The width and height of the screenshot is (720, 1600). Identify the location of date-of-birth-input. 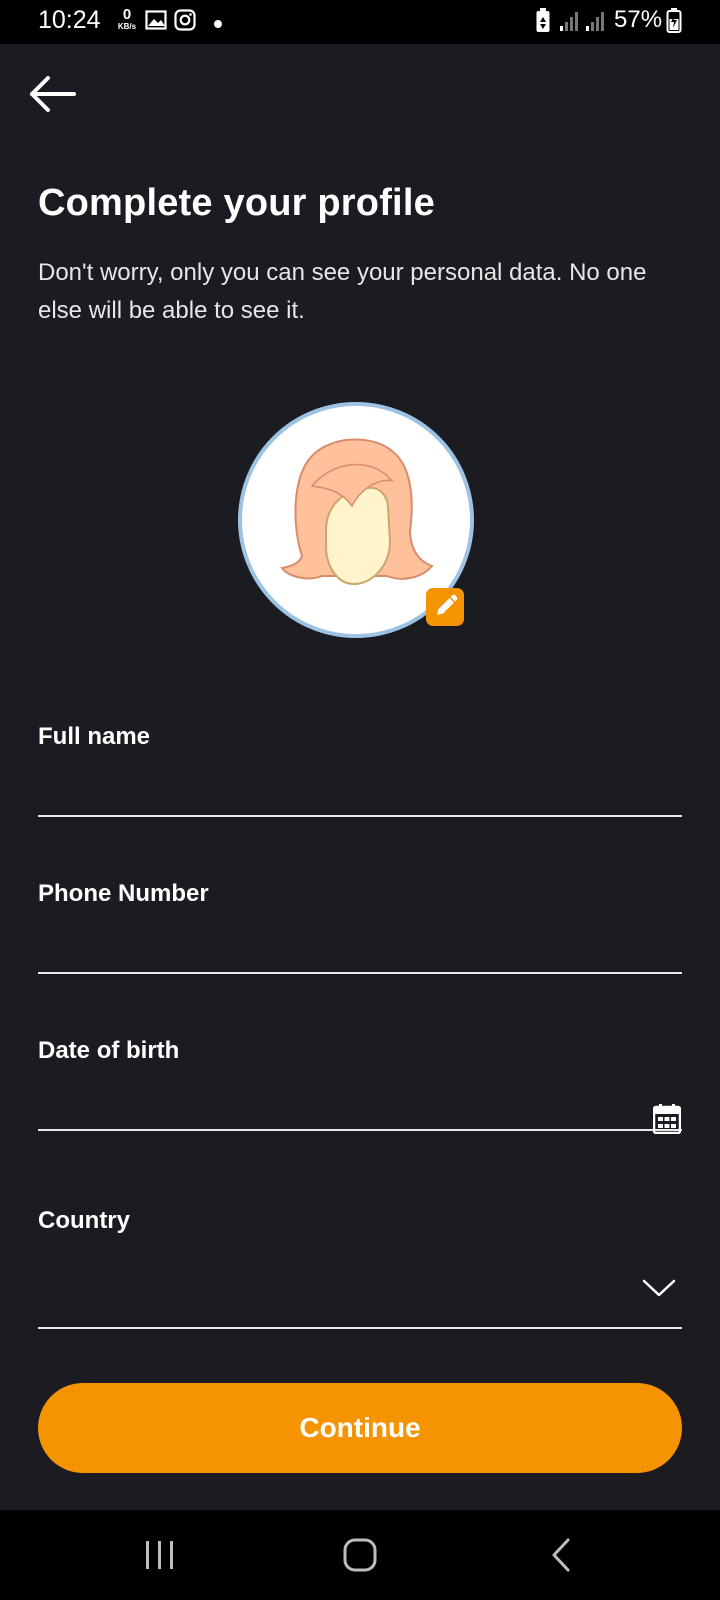
(360, 1108).